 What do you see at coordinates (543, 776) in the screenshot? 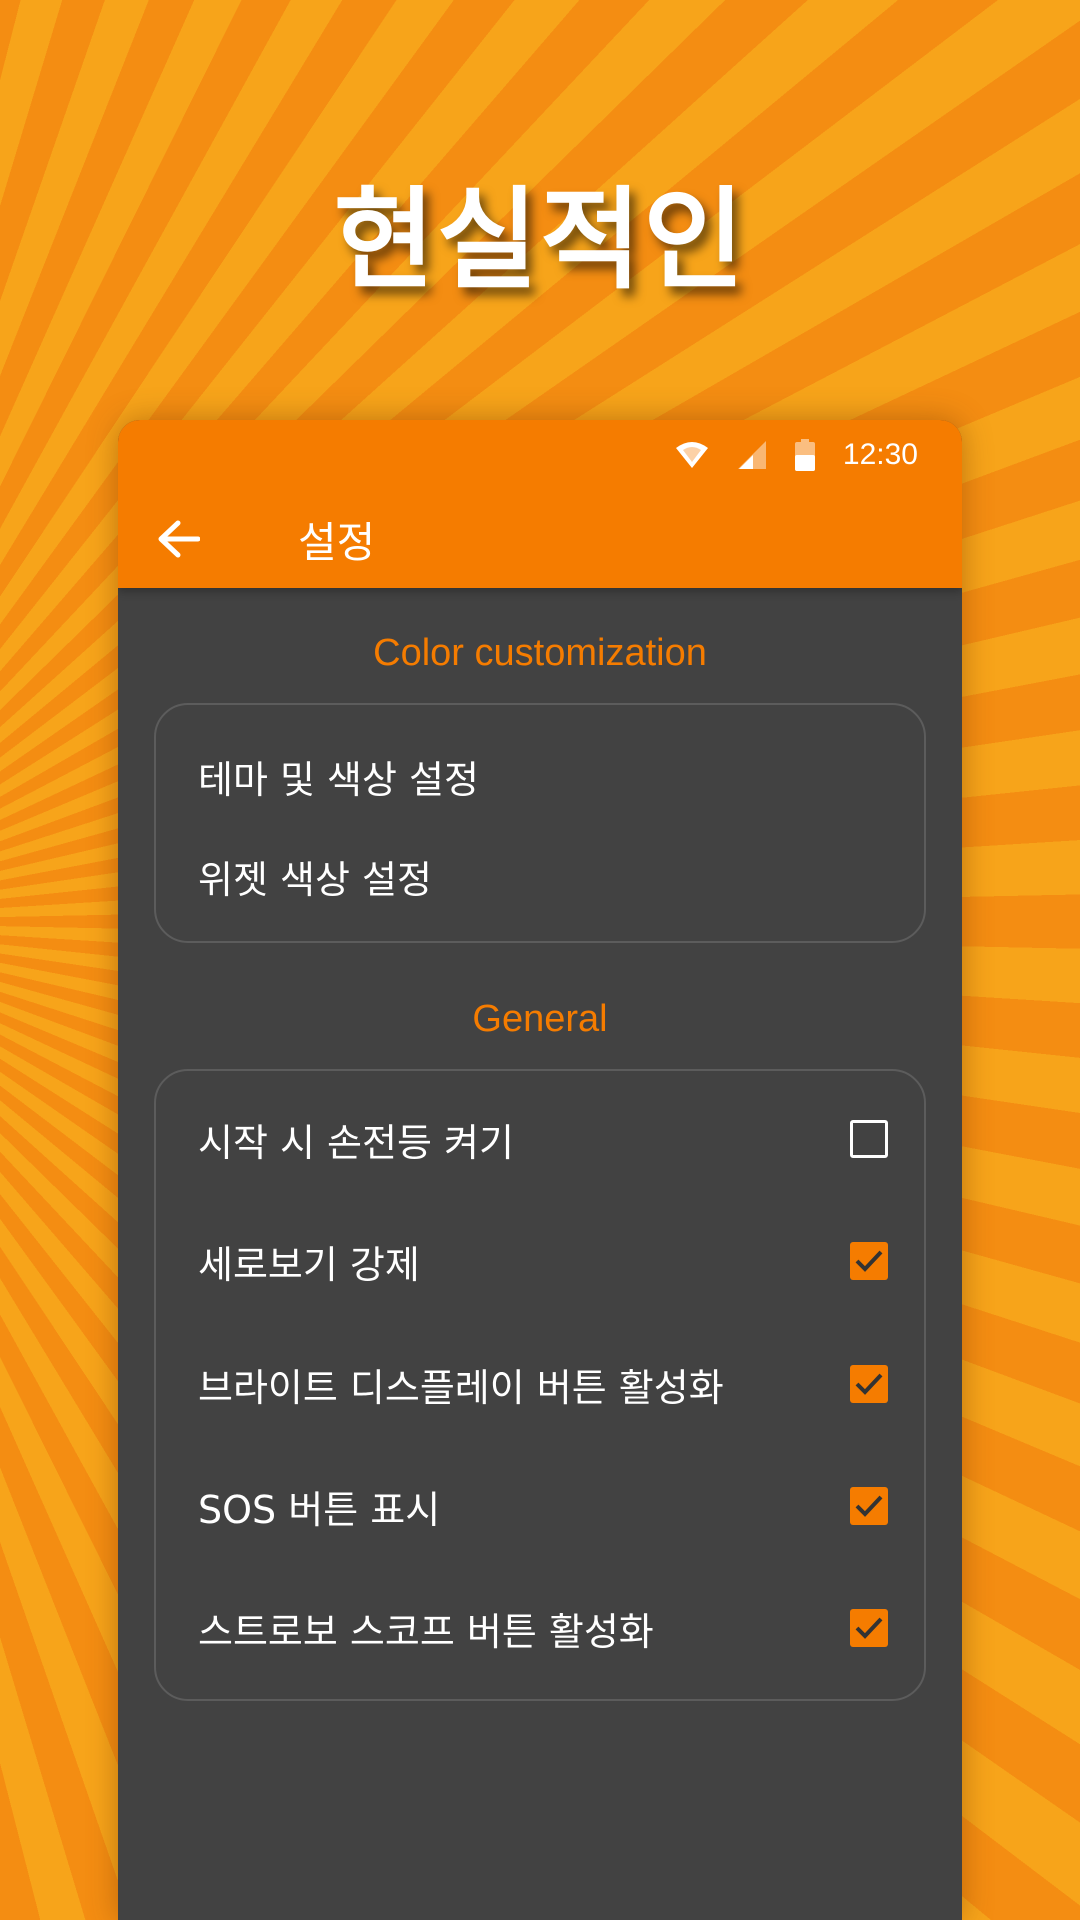
I see `theme-color-settings-item: 테마 및 색상 설정` at bounding box center [543, 776].